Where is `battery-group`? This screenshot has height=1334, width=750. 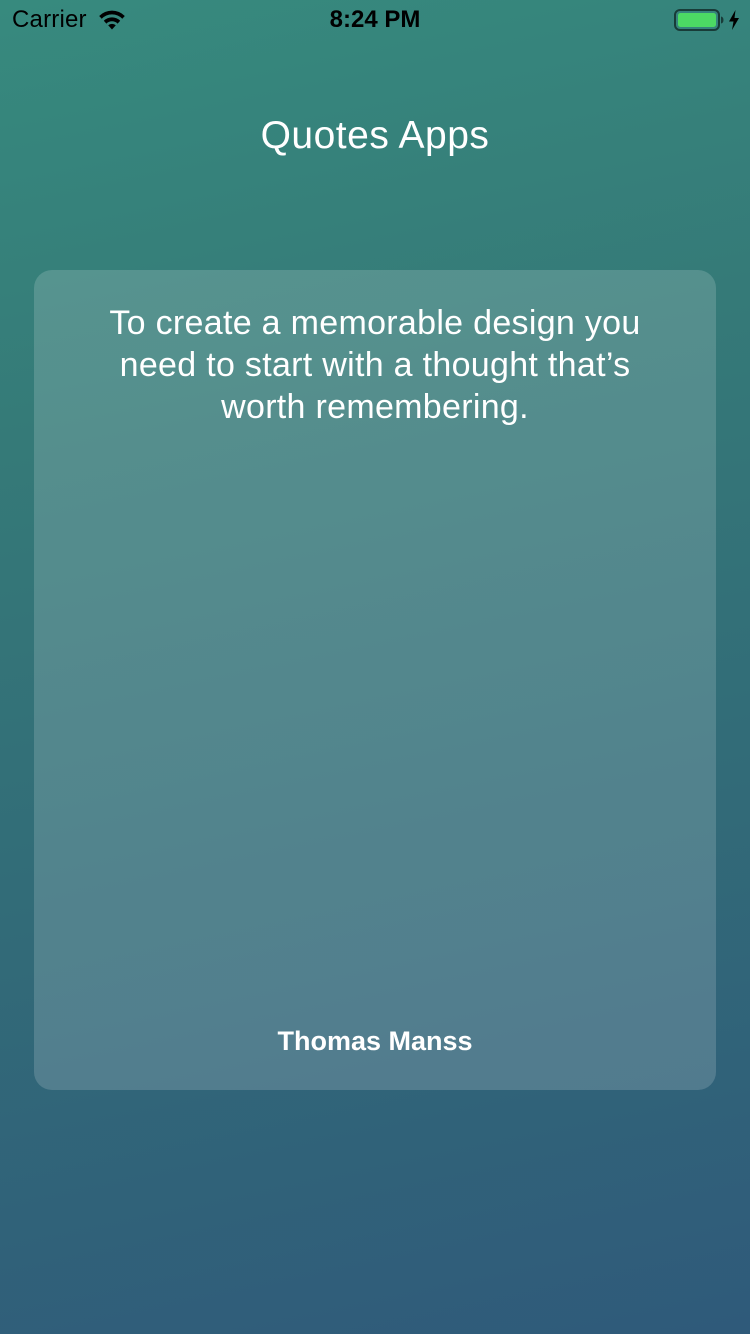
battery-group is located at coordinates (707, 20).